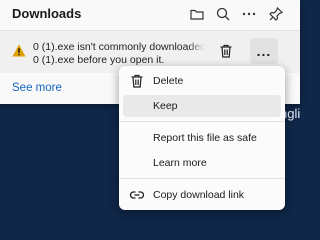 The image size is (320, 240). I want to click on menu-item-report-safe: Report this file as safe, so click(202, 138).